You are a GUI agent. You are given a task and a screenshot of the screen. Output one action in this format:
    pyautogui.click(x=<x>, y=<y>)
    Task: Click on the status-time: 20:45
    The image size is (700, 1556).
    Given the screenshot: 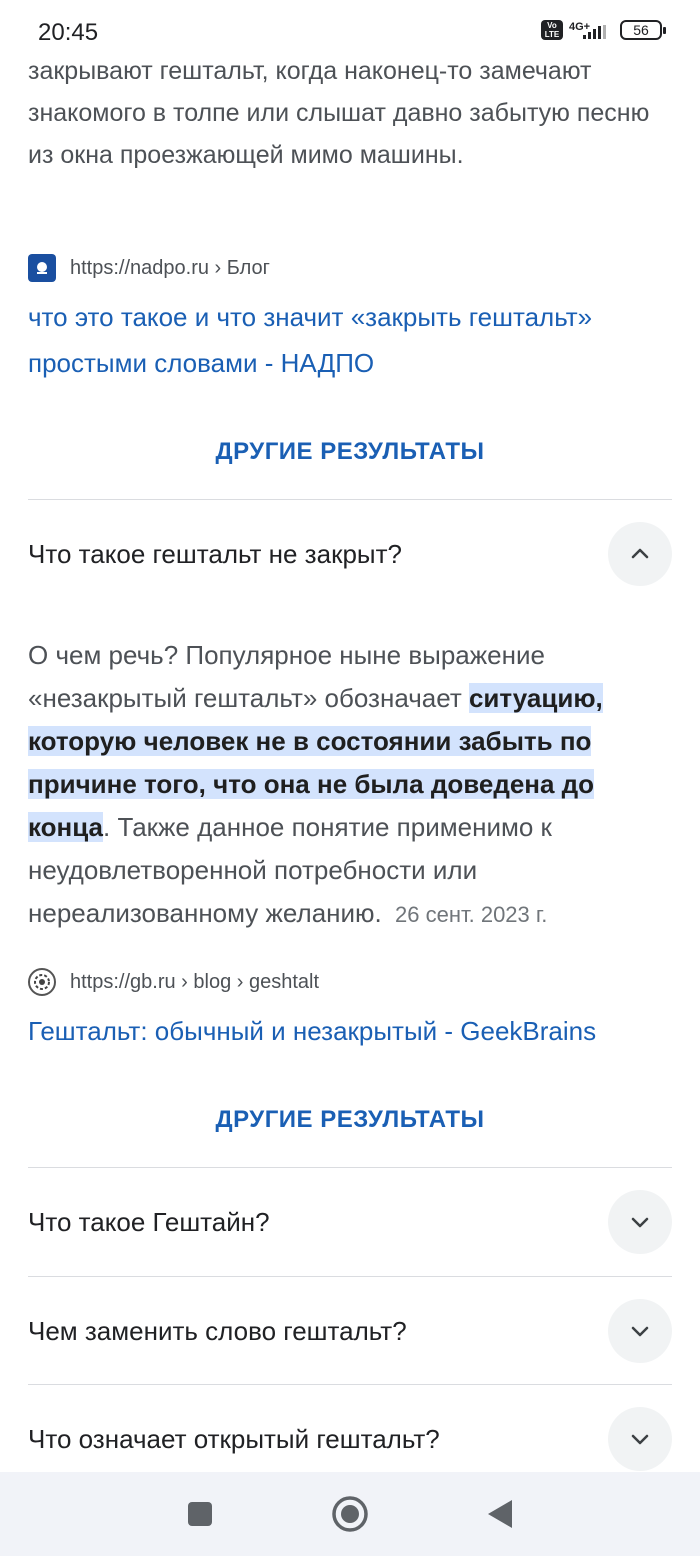 What is the action you would take?
    pyautogui.click(x=68, y=32)
    